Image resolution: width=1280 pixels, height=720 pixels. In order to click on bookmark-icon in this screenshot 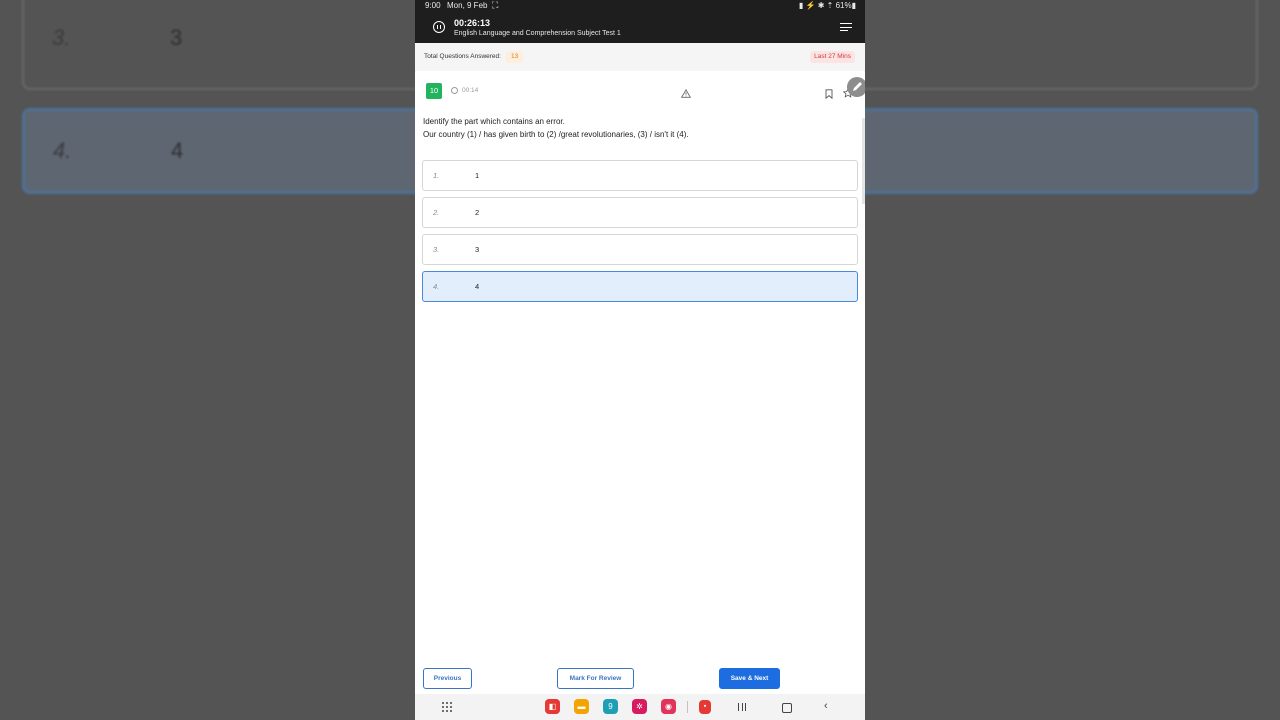, I will do `click(829, 95)`.